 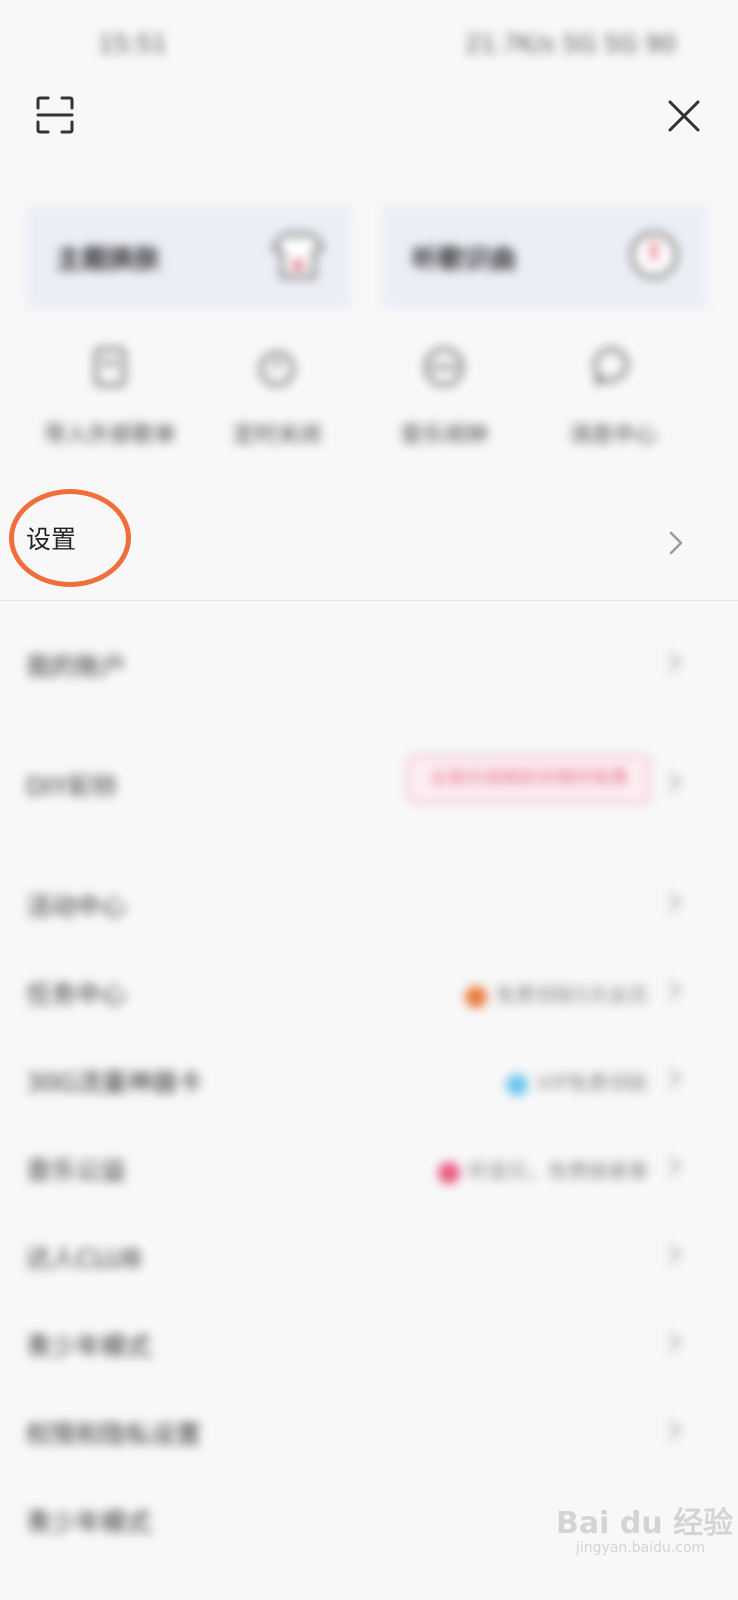 I want to click on shortcut-label: 导入外部歌单, so click(x=109, y=435).